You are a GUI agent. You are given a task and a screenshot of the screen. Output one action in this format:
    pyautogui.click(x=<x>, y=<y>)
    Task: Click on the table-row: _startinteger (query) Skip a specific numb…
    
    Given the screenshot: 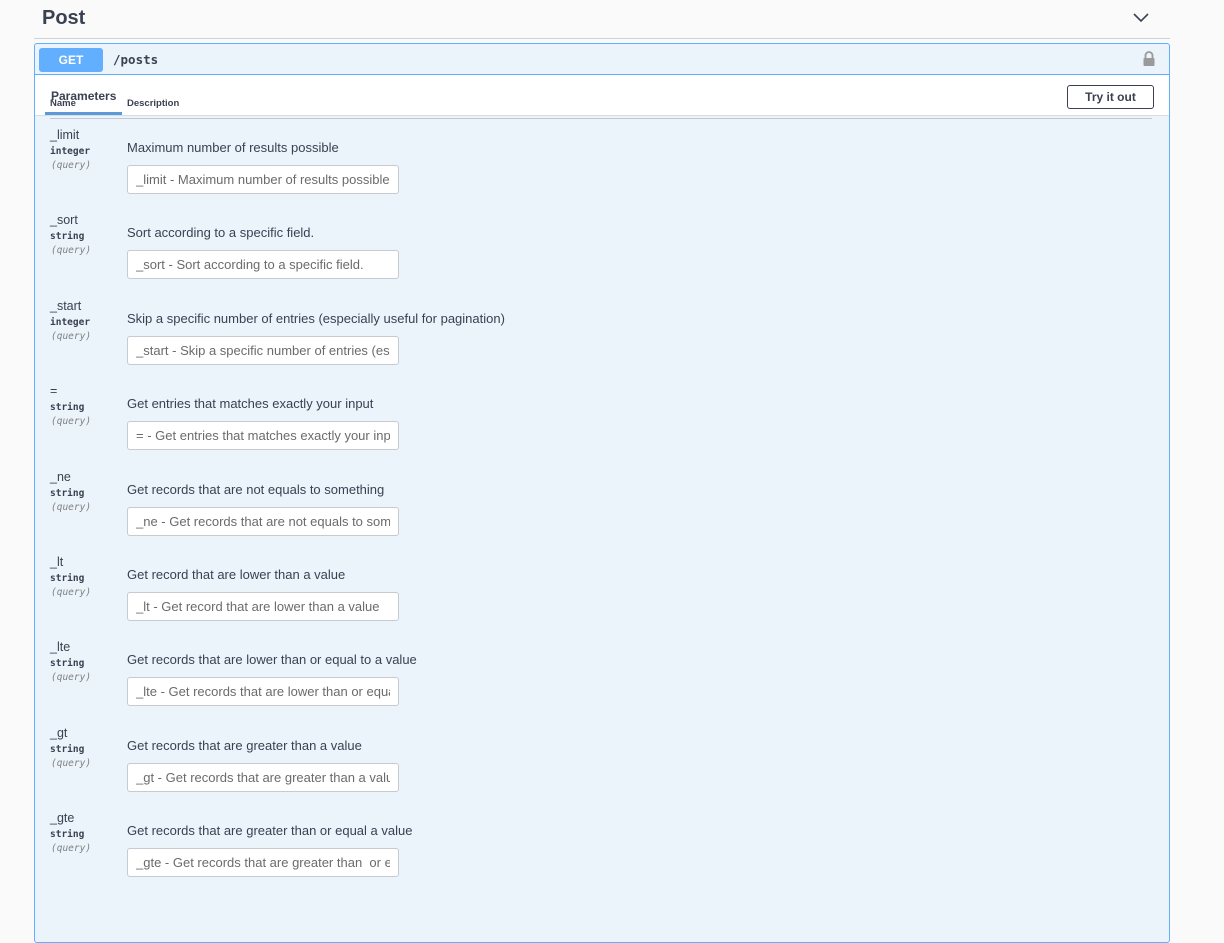 What is the action you would take?
    pyautogui.click(x=601, y=332)
    